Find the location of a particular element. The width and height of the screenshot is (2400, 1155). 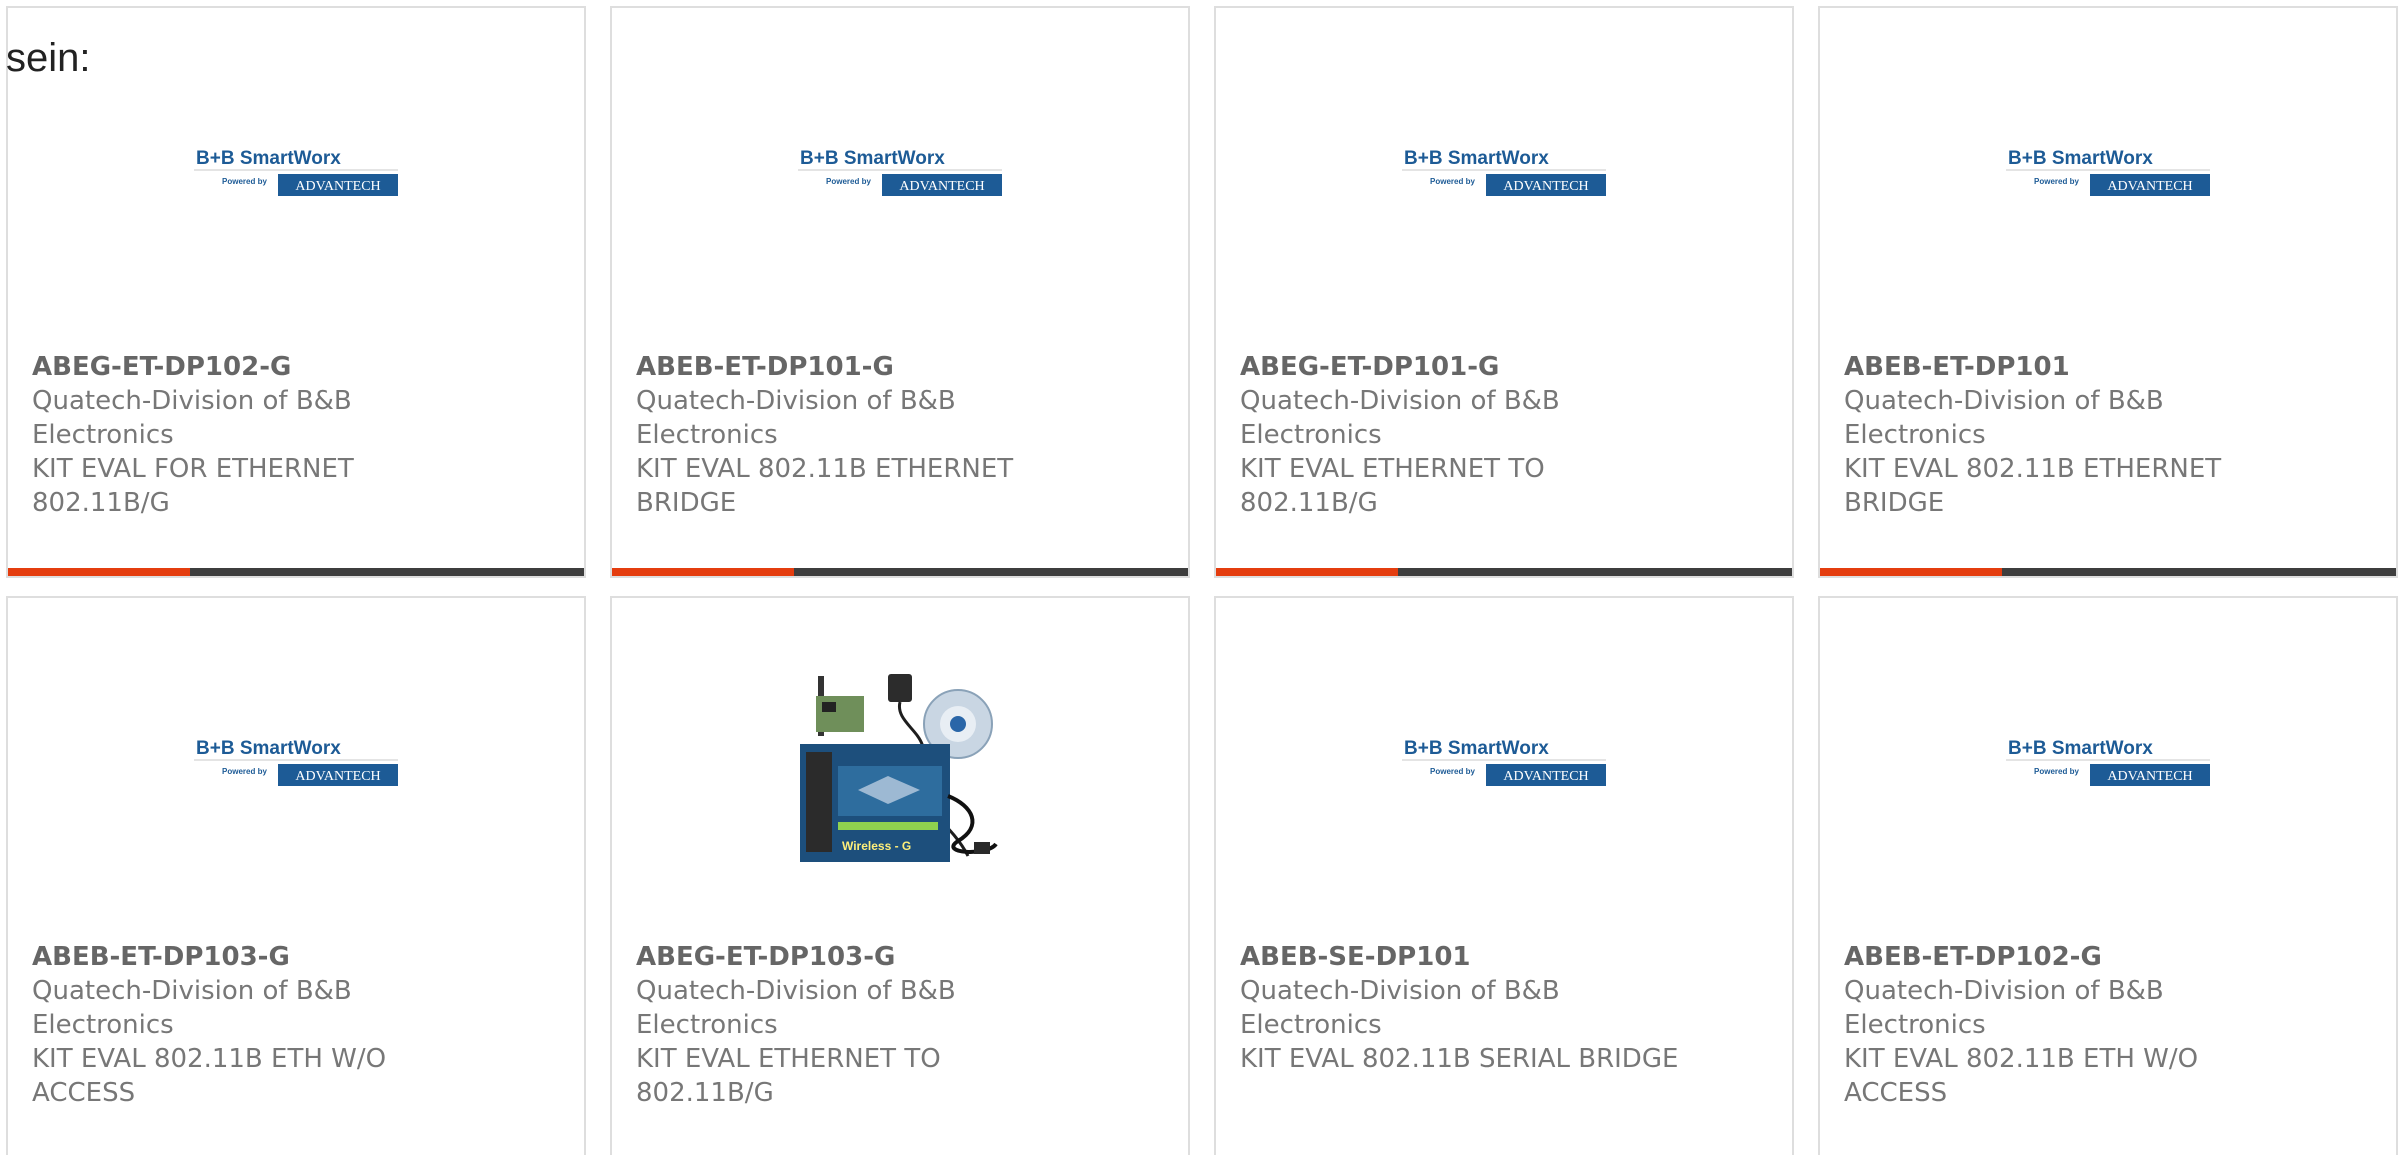

product-part-number: ABEB-ET-DP101 is located at coordinates (2064, 367).